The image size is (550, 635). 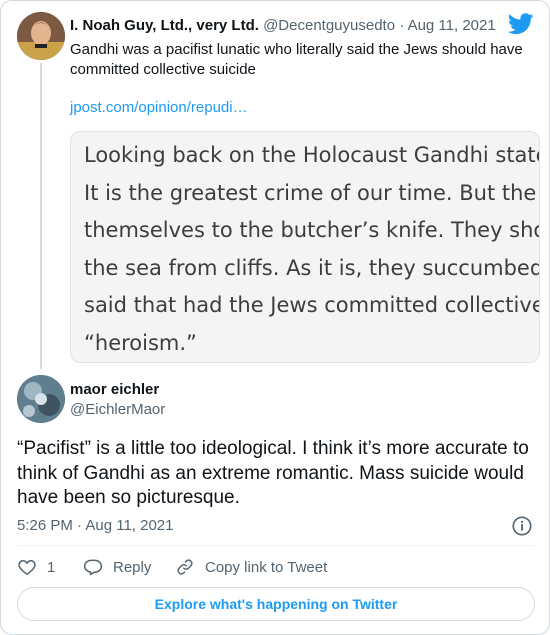 I want to click on reply-timestamp: 5:26 PM · Aug 11, 2021, so click(x=95, y=525).